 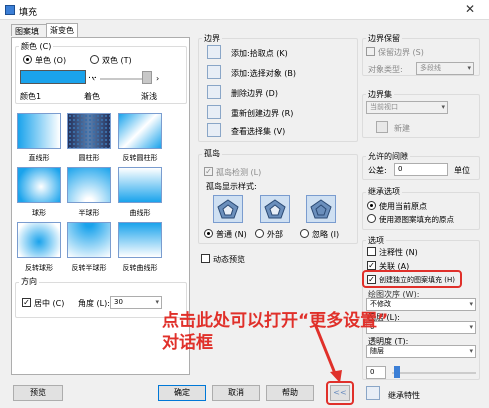 What do you see at coordinates (421, 351) in the screenshot?
I see `transparency-select: 随层 ▾` at bounding box center [421, 351].